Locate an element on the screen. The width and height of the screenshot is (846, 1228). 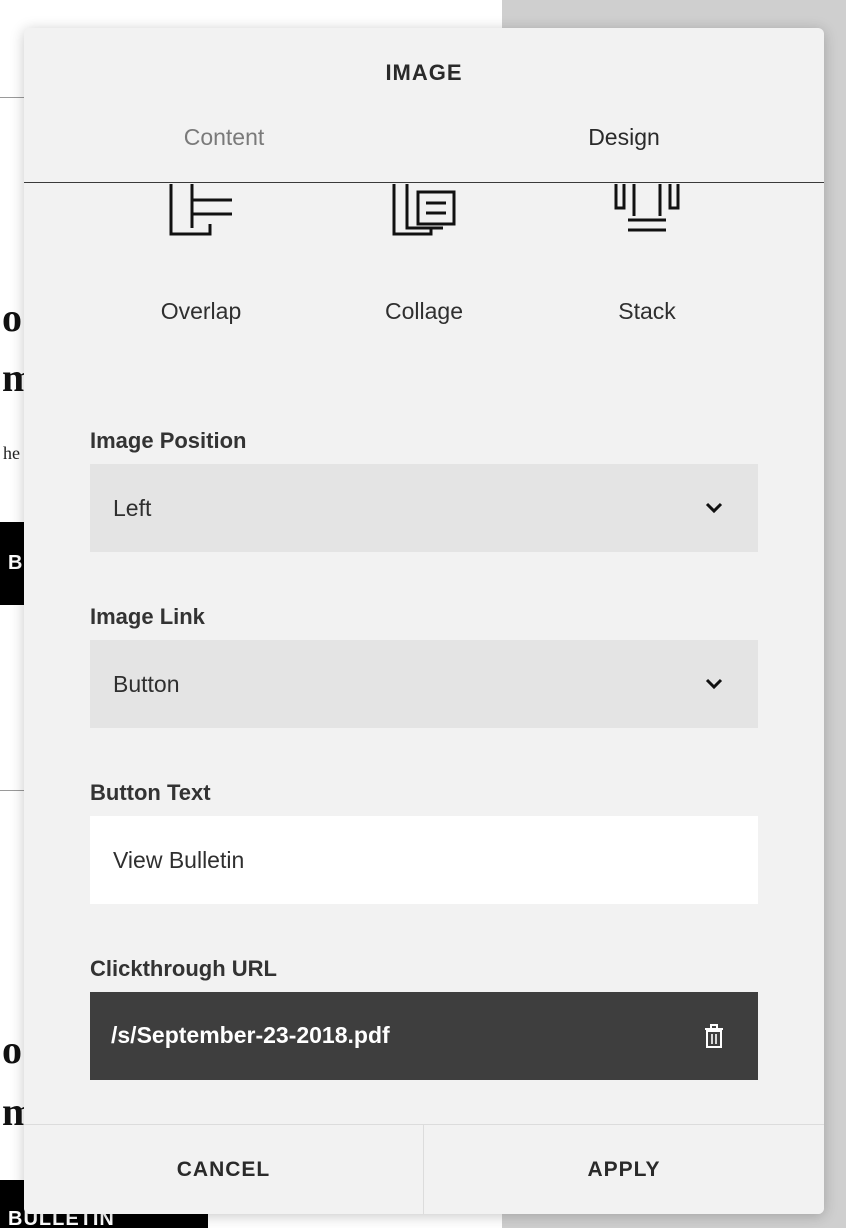
layout-option-label: Collage is located at coordinates (424, 311).